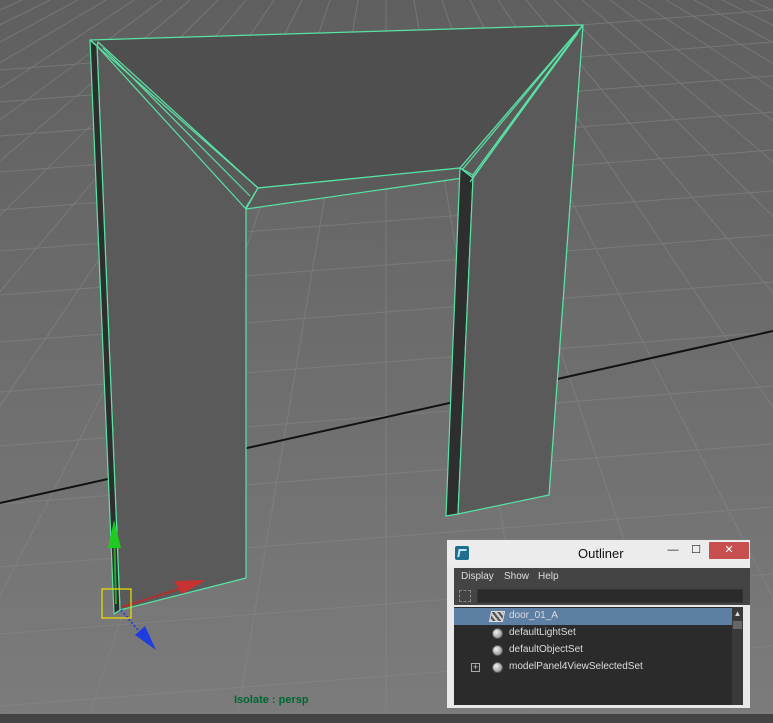  I want to click on search-input, so click(610, 596).